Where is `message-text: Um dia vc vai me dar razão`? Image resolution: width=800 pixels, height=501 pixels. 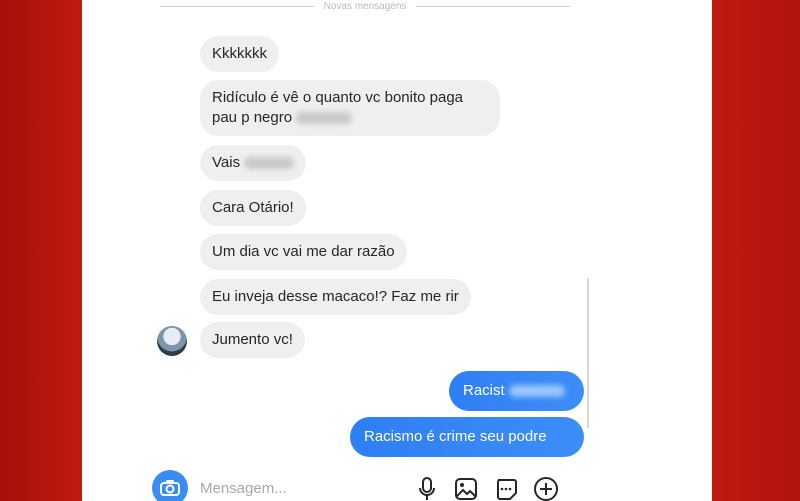
message-text: Um dia vc vai me dar razão is located at coordinates (303, 251).